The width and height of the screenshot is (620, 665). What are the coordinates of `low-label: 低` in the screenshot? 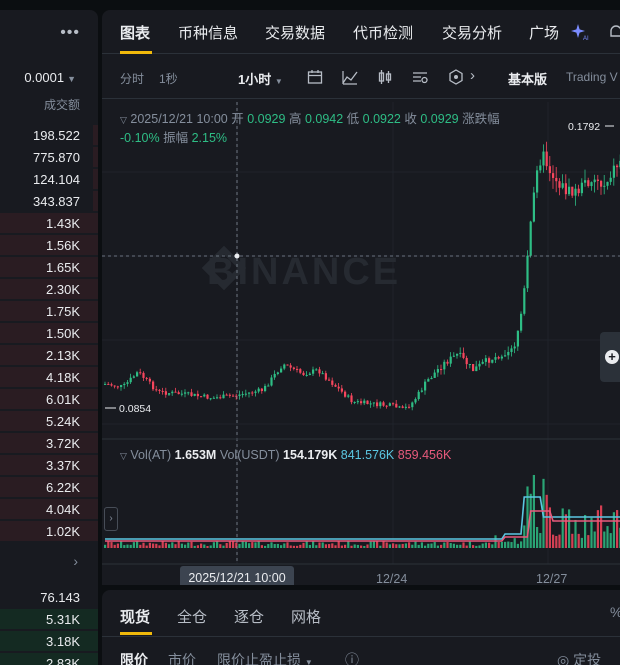 It's located at (353, 119).